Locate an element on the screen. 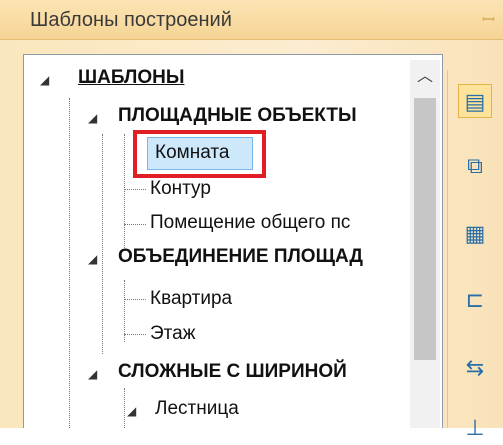  panel-titlebar: Шаблоны построений ꟷ is located at coordinates (251, 20).